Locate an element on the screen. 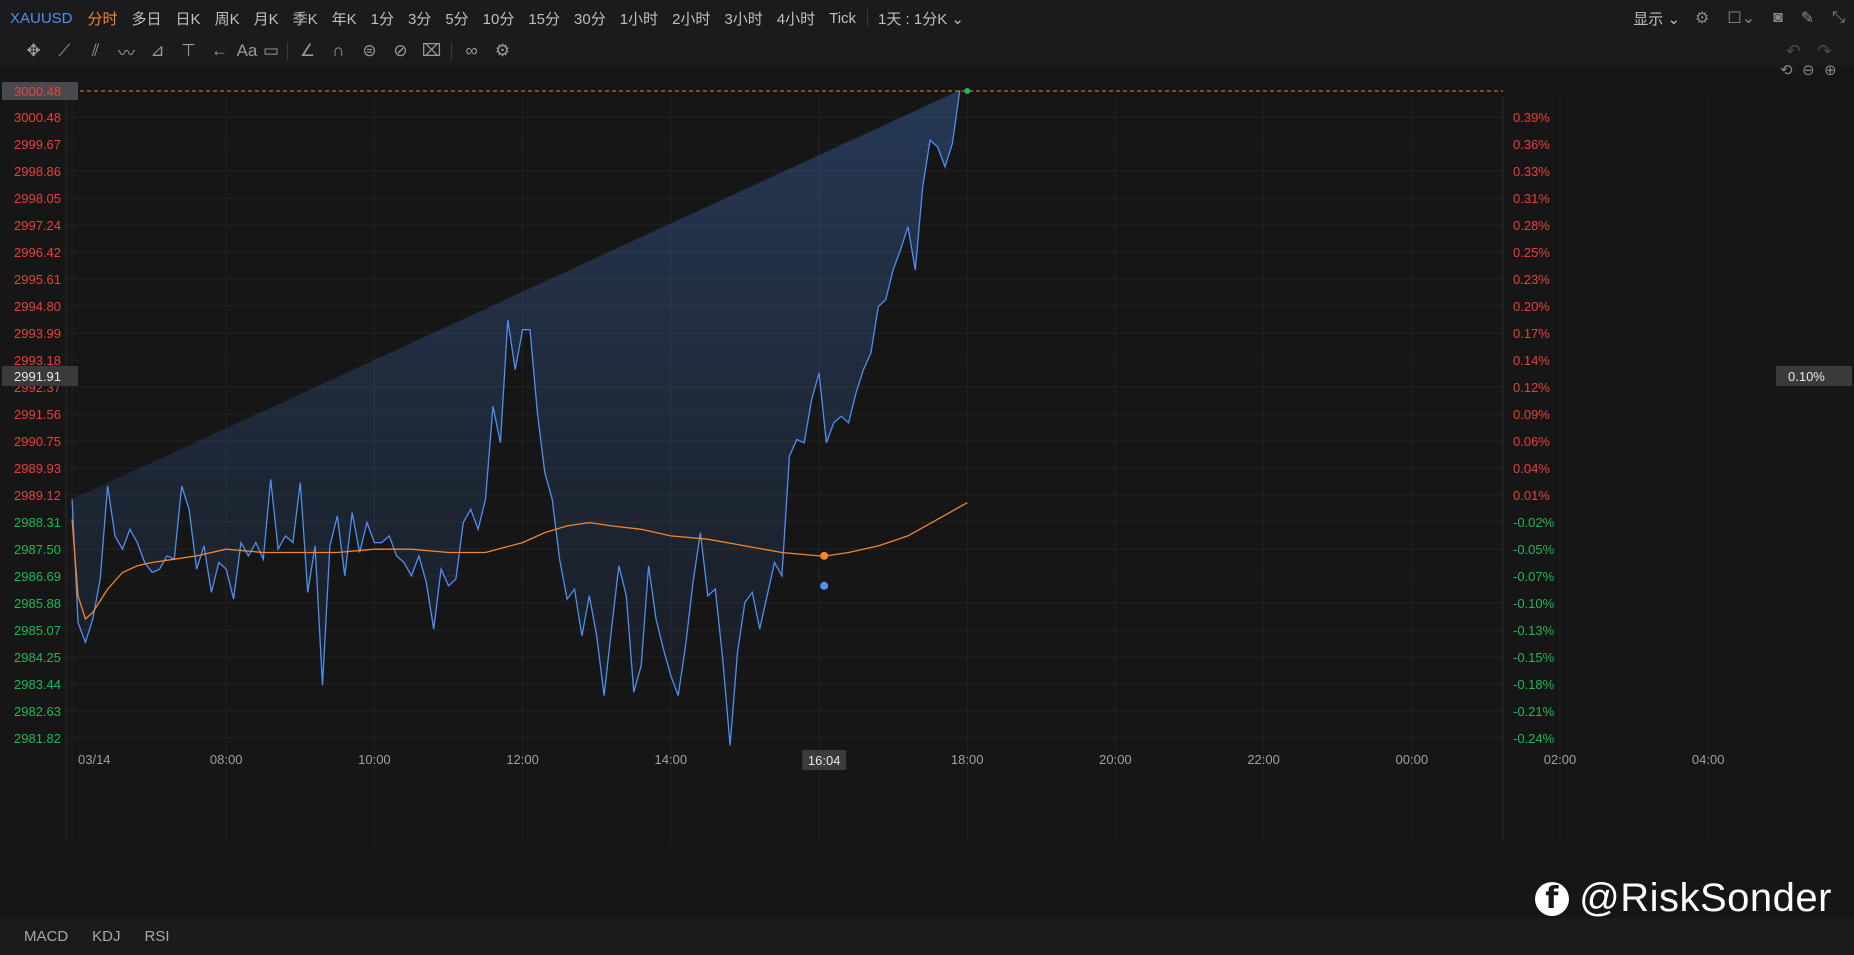  reset-zoom-icon: ⟲ is located at coordinates (1786, 70).